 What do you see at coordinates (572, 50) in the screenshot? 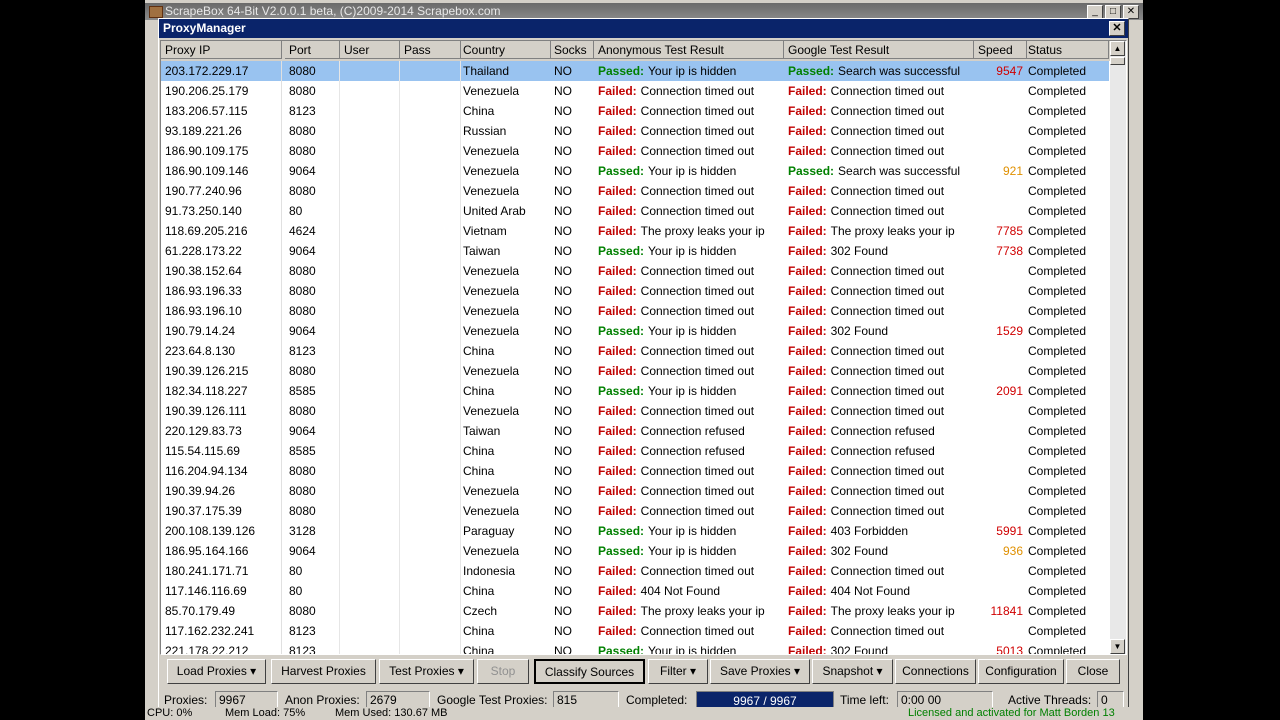
I see `column-header-socks: Socks` at bounding box center [572, 50].